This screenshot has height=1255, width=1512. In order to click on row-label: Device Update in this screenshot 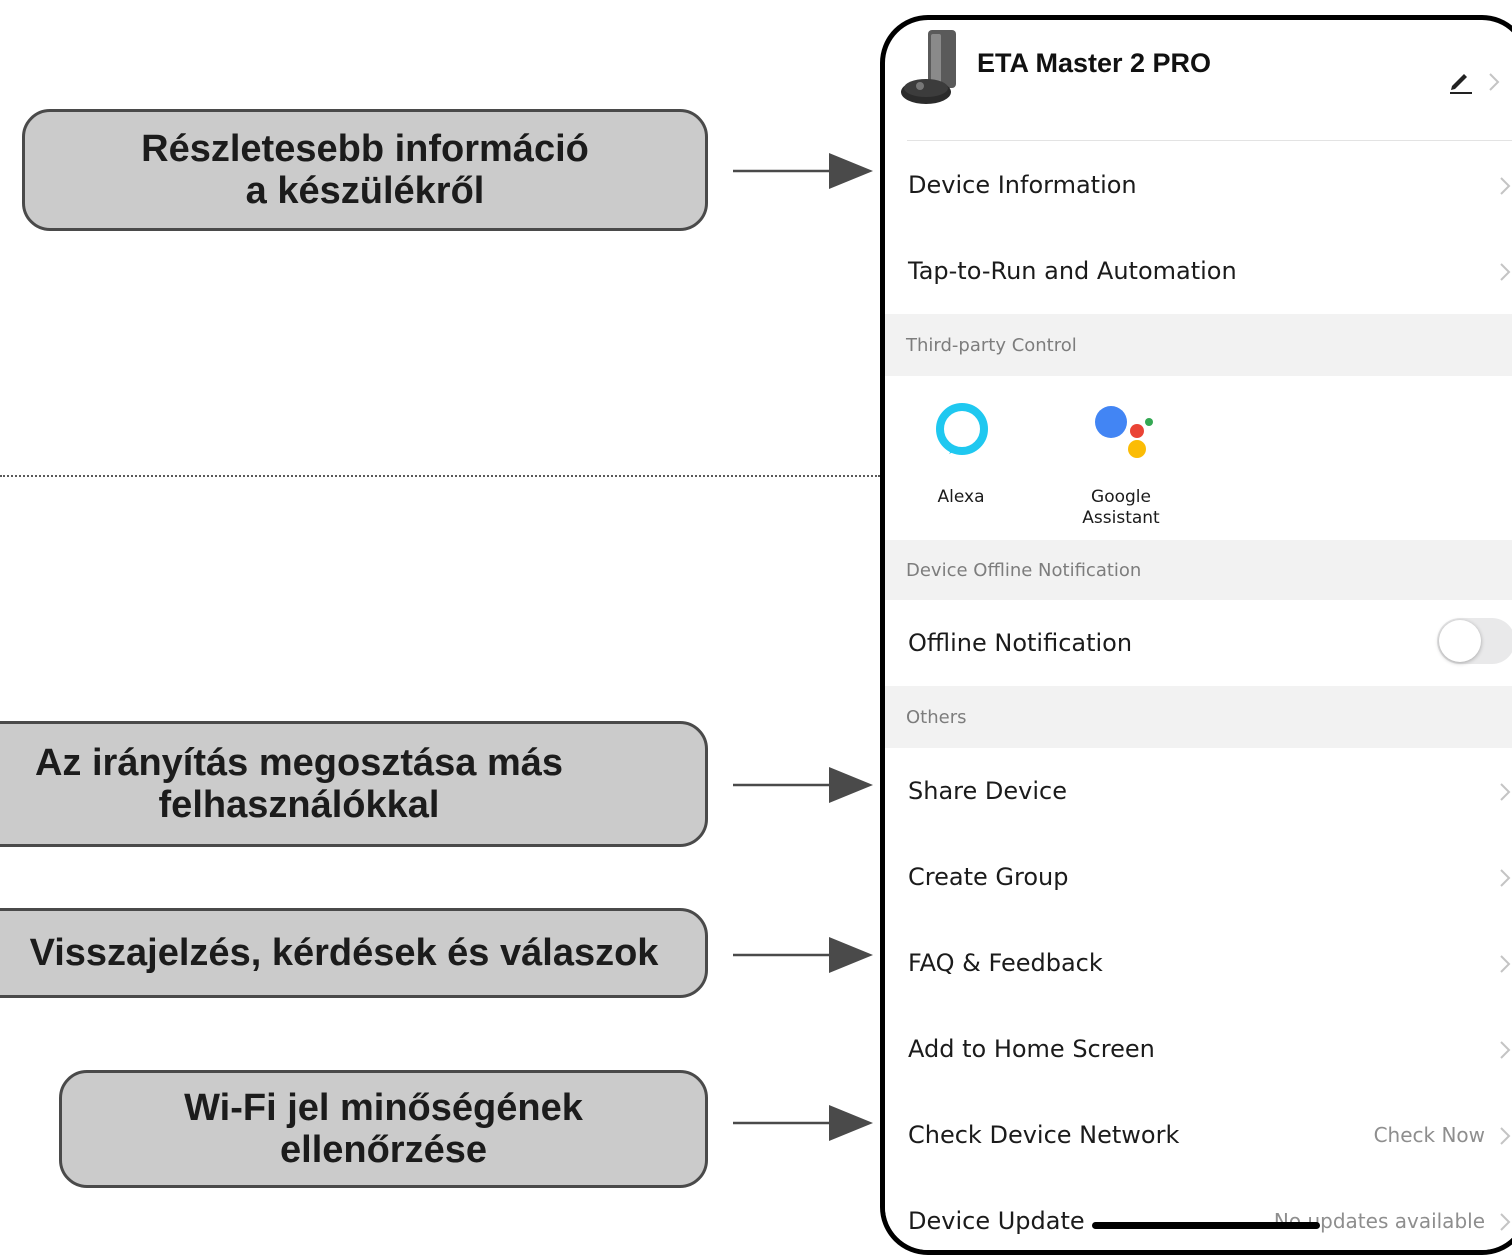, I will do `click(996, 1221)`.